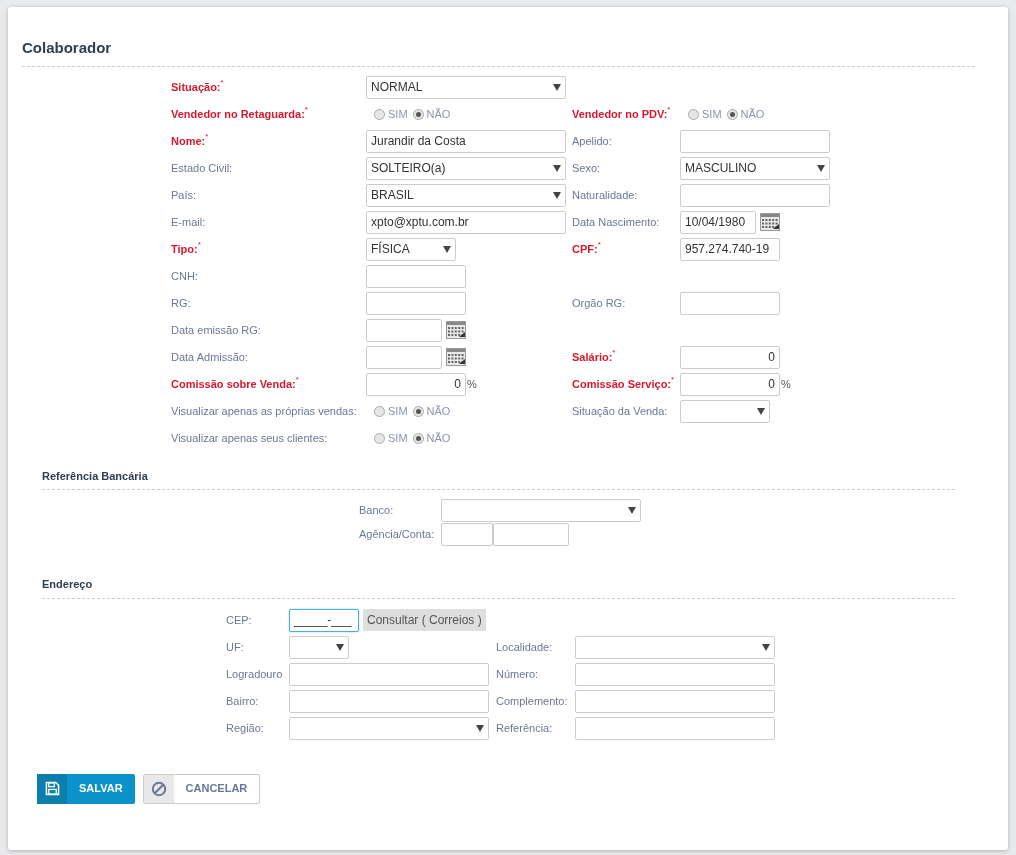 The height and width of the screenshot is (855, 1016). Describe the element at coordinates (238, 114) in the screenshot. I see `field-label: Vendedor no Retaguarda:` at that location.